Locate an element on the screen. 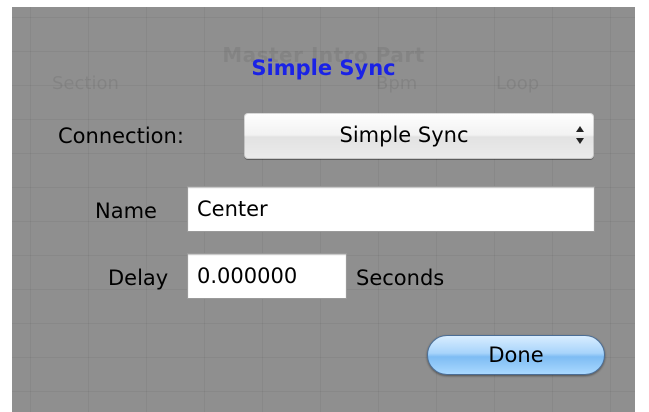  connection-popup-button: Simple Sync is located at coordinates (419, 136).